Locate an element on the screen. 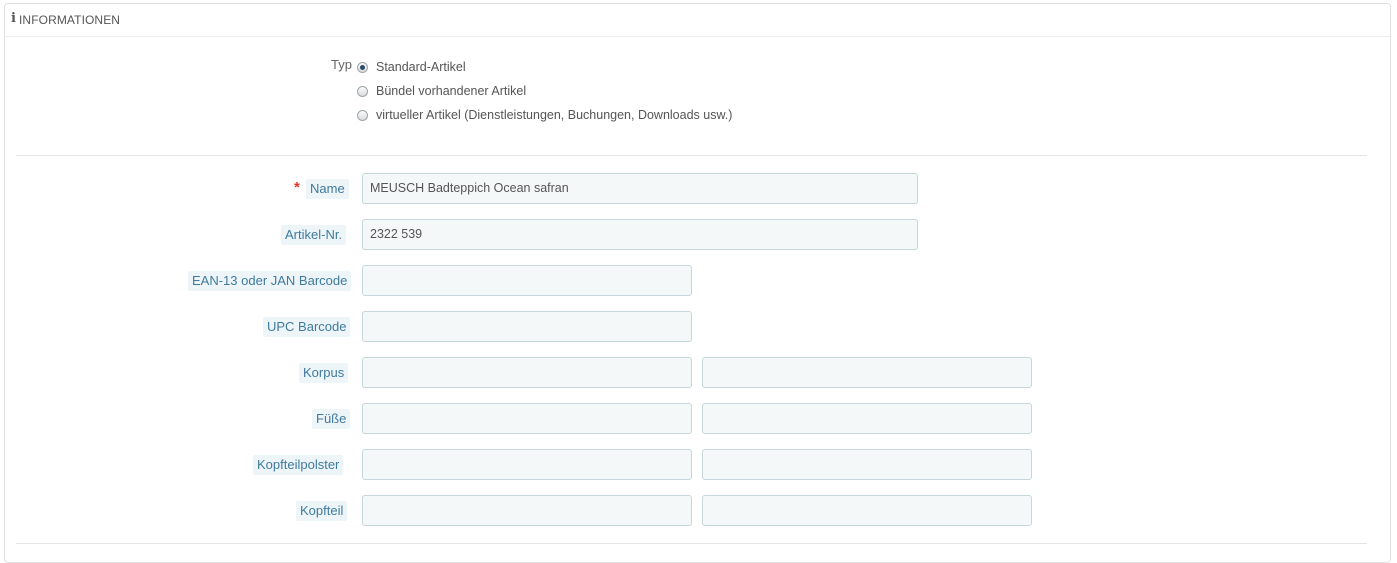  korpus-label: Korpus is located at coordinates (324, 373).